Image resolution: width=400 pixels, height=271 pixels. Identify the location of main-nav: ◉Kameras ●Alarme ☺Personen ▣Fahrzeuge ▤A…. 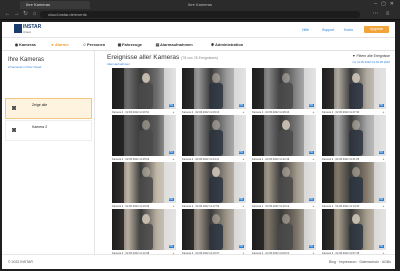
(198, 45).